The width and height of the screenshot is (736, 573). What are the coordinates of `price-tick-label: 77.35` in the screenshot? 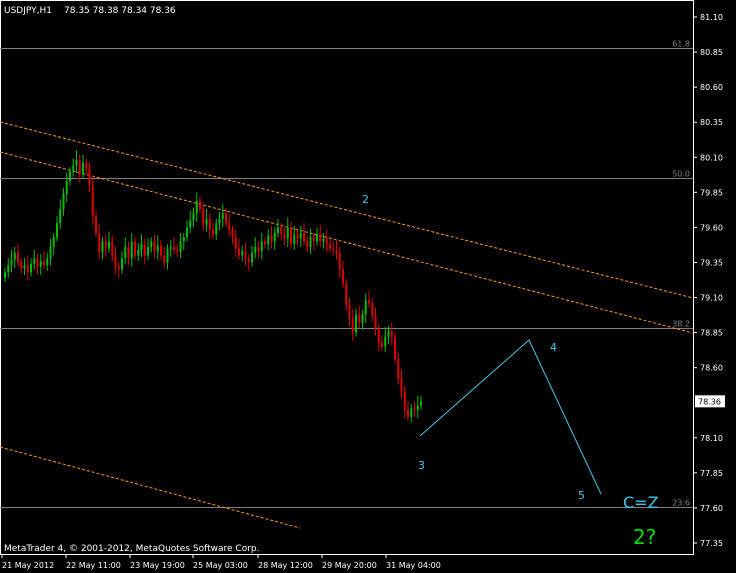 It's located at (711, 543).